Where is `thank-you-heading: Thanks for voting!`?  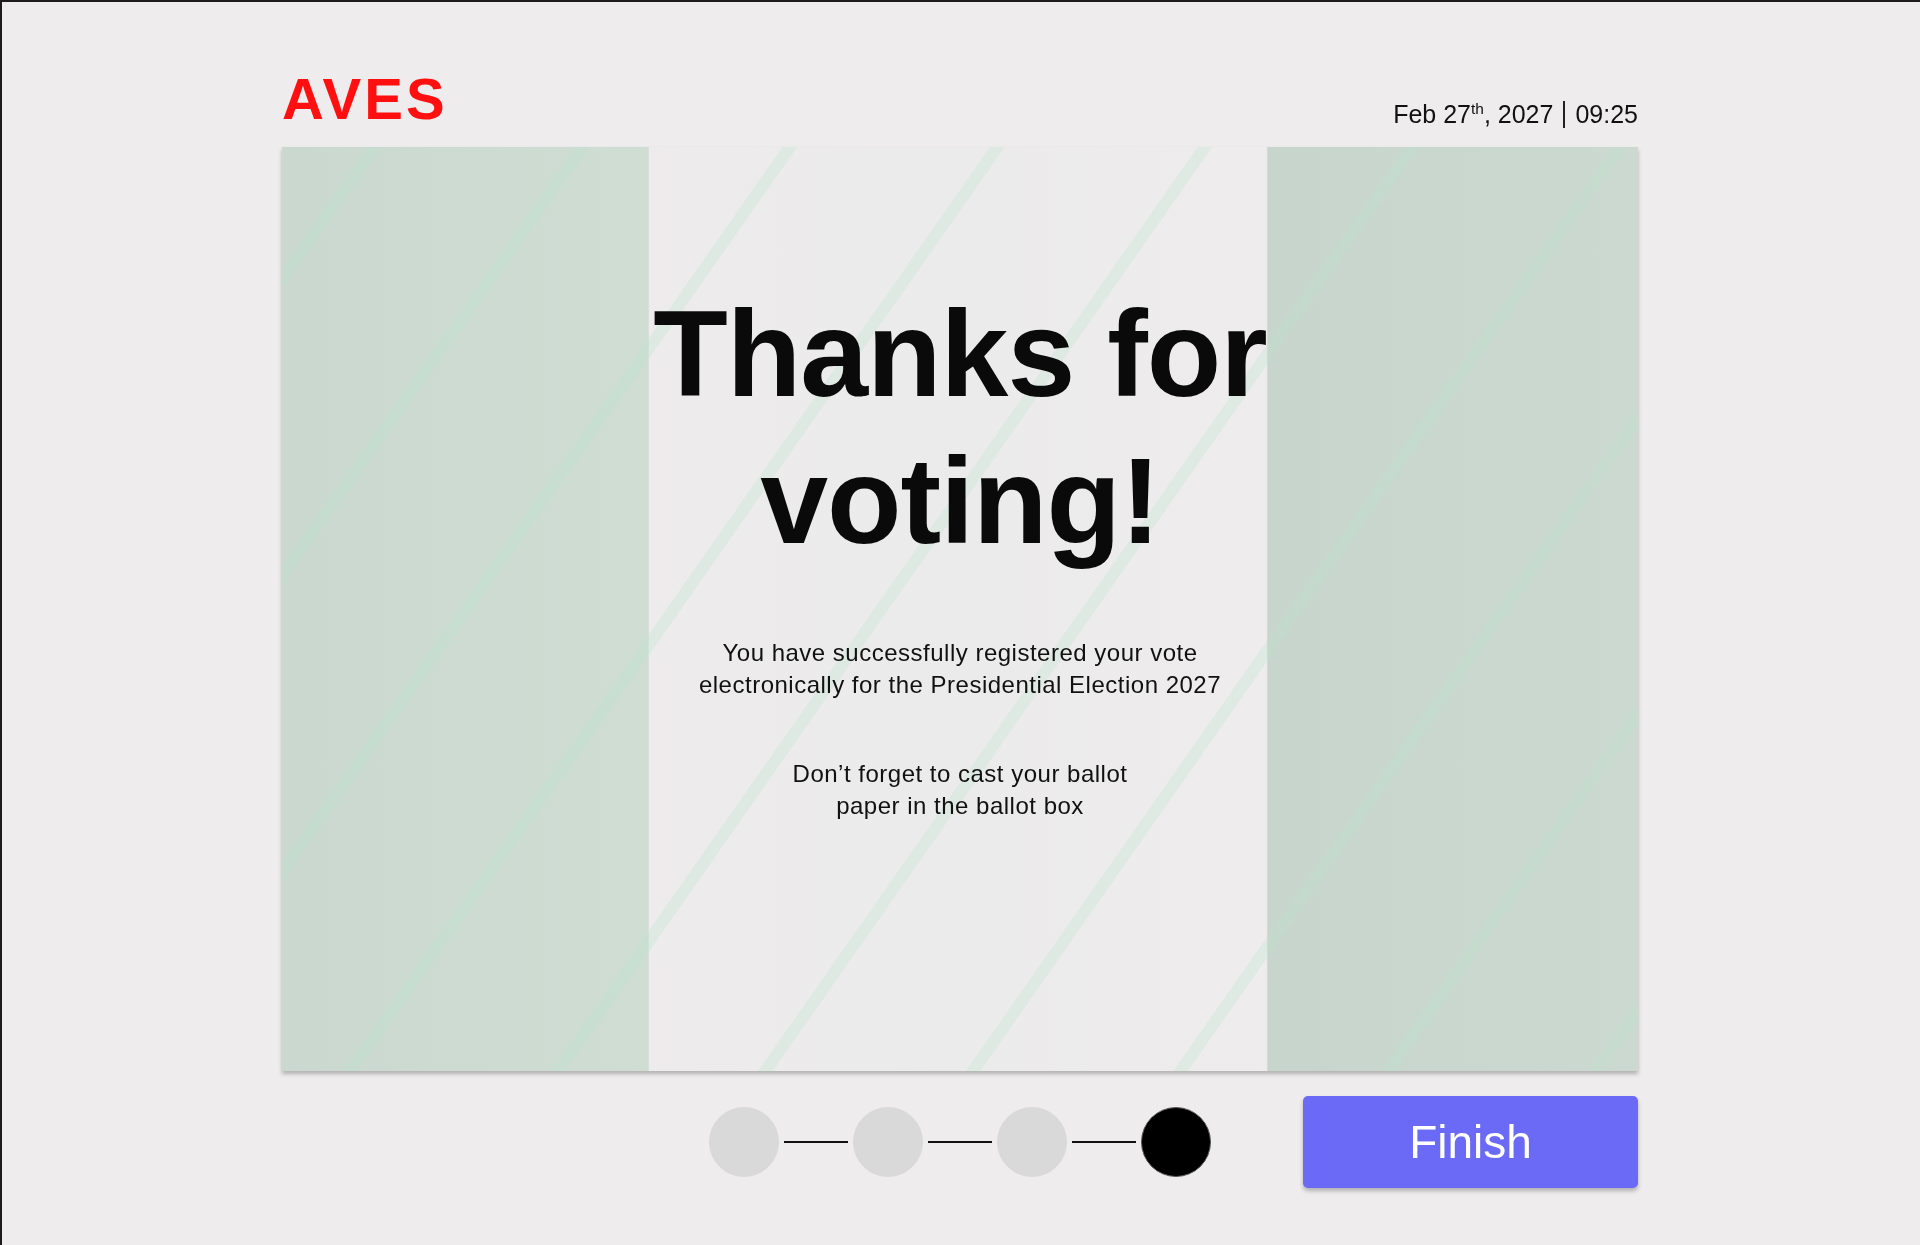
thank-you-heading: Thanks for voting! is located at coordinates (960, 428).